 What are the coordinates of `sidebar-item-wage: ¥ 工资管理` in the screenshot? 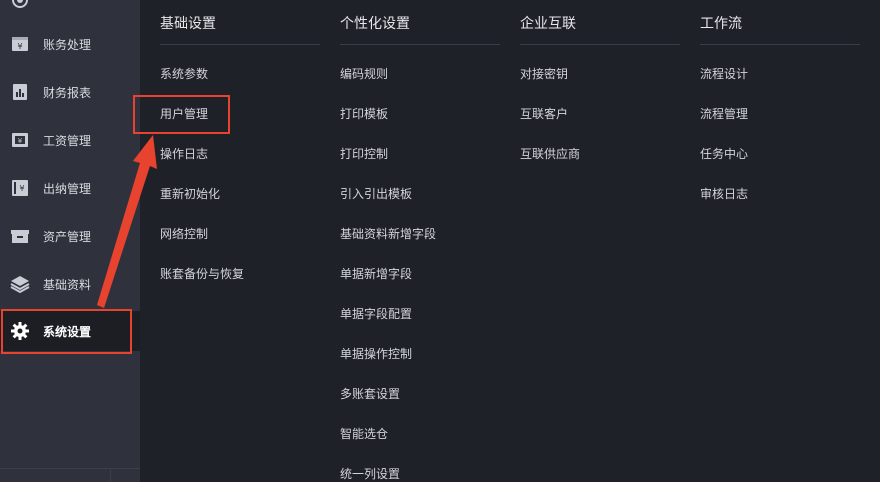 It's located at (70, 140).